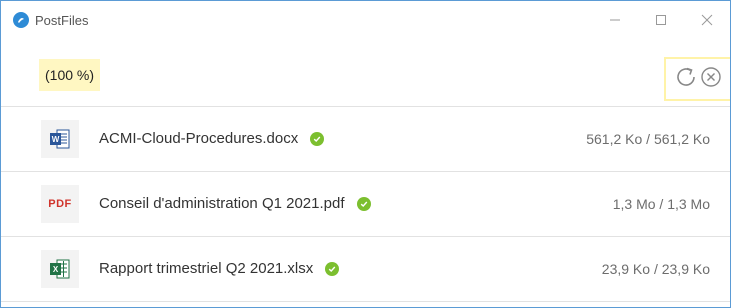 Image resolution: width=731 pixels, height=308 pixels. I want to click on pdf-file-icon: PDF, so click(60, 204).